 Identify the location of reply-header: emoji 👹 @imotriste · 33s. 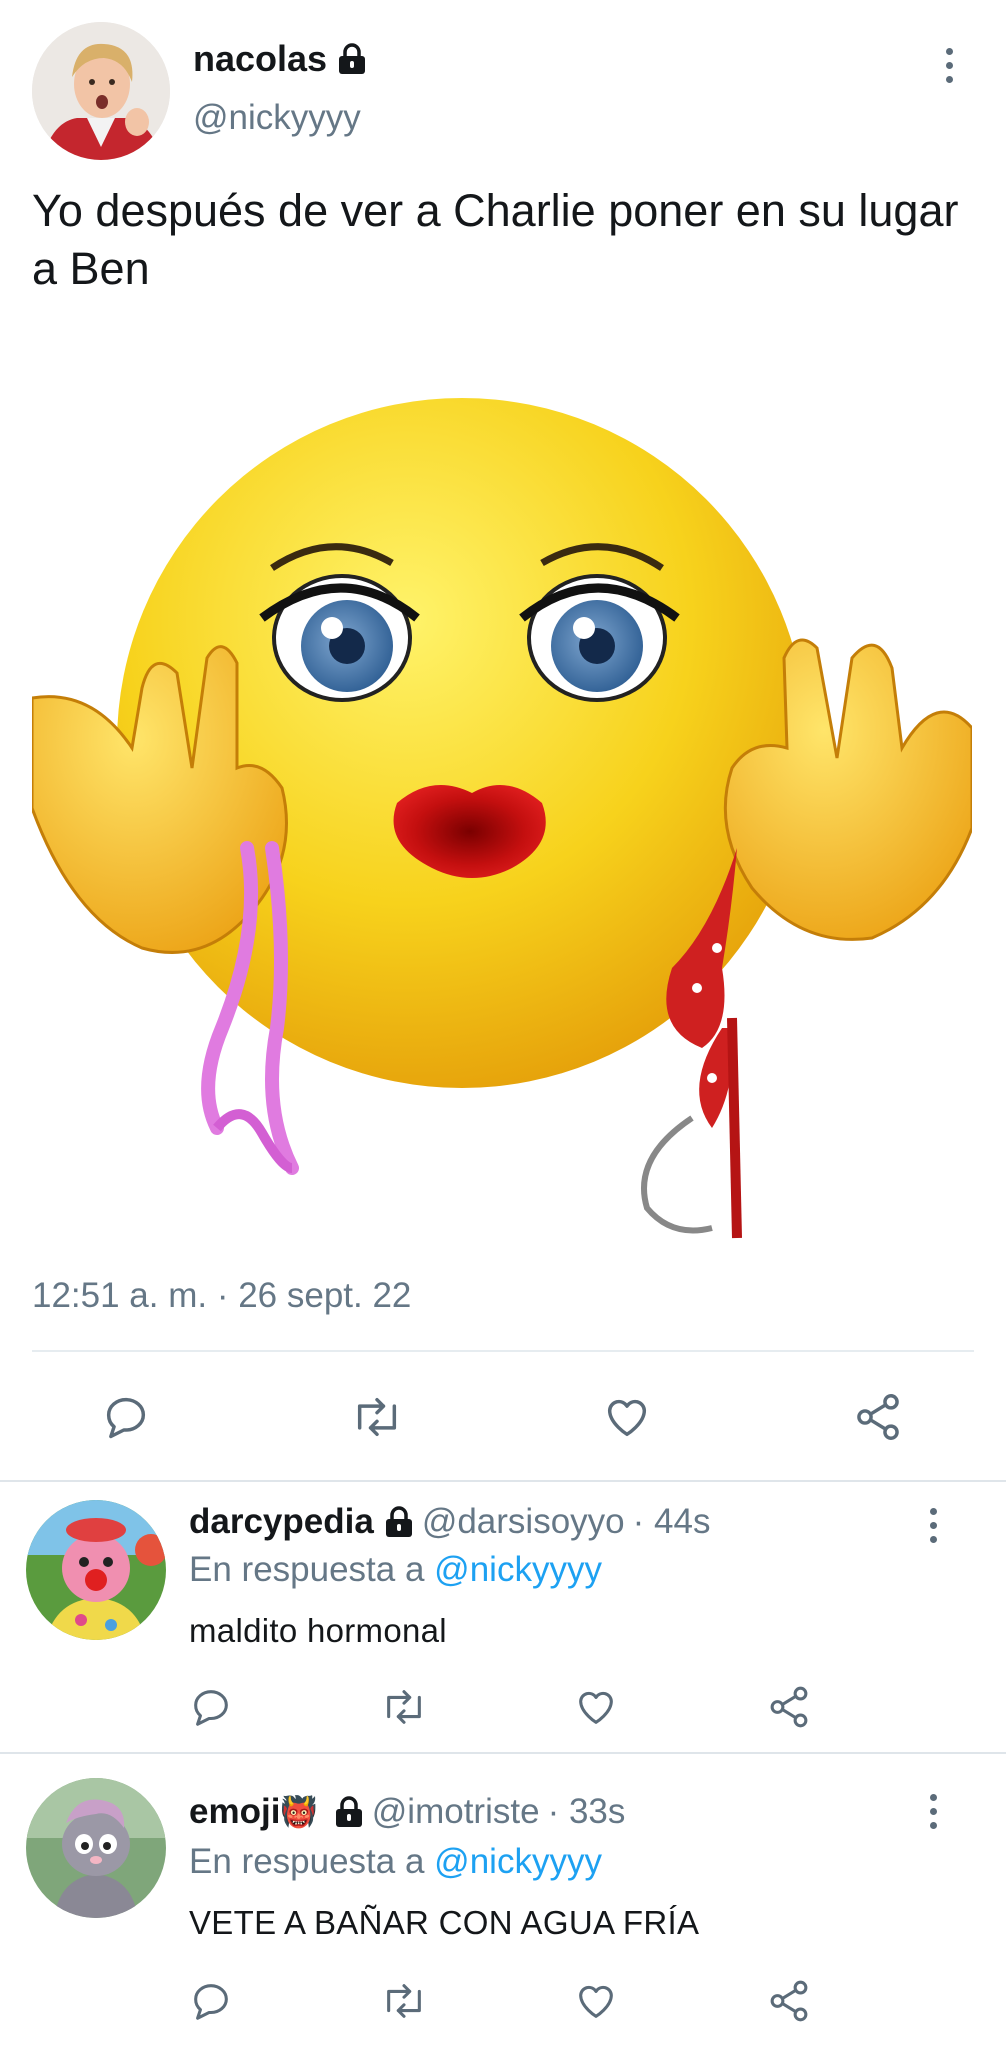
(407, 1812).